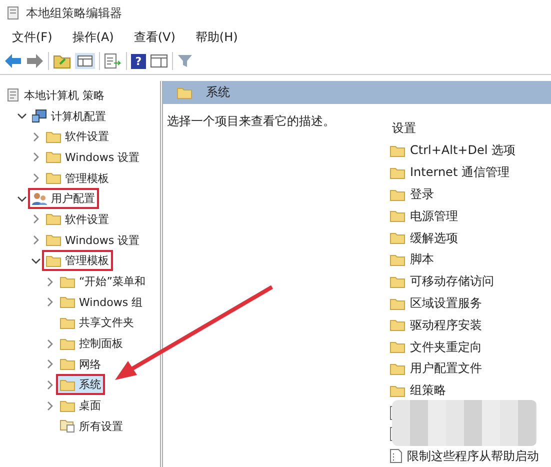  I want to click on list-item: 驱动程序安装, so click(446, 325).